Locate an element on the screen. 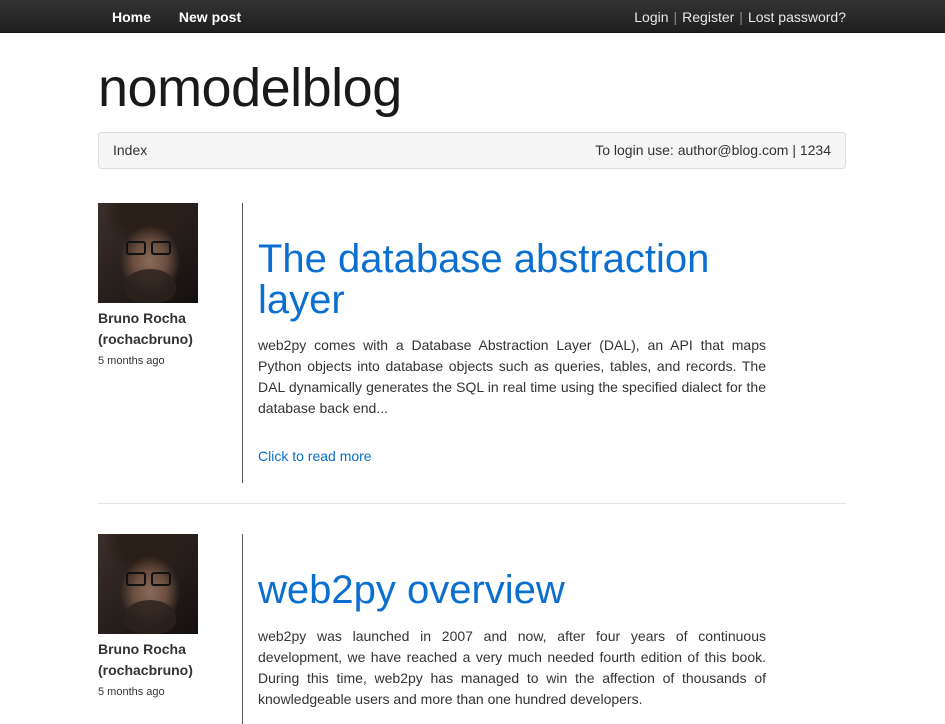  login-hint: To login use: author@blog.com | 1234 is located at coordinates (713, 150).